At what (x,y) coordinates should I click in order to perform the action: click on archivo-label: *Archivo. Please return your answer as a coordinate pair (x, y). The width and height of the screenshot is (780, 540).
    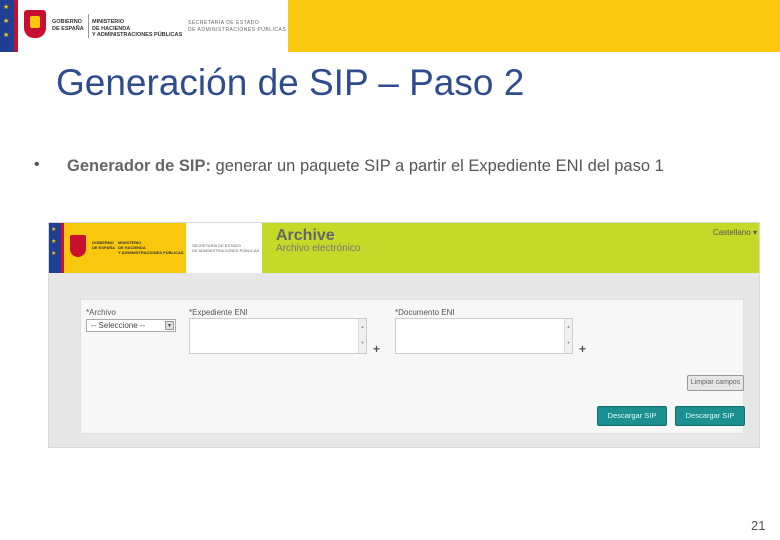
    Looking at the image, I should click on (101, 312).